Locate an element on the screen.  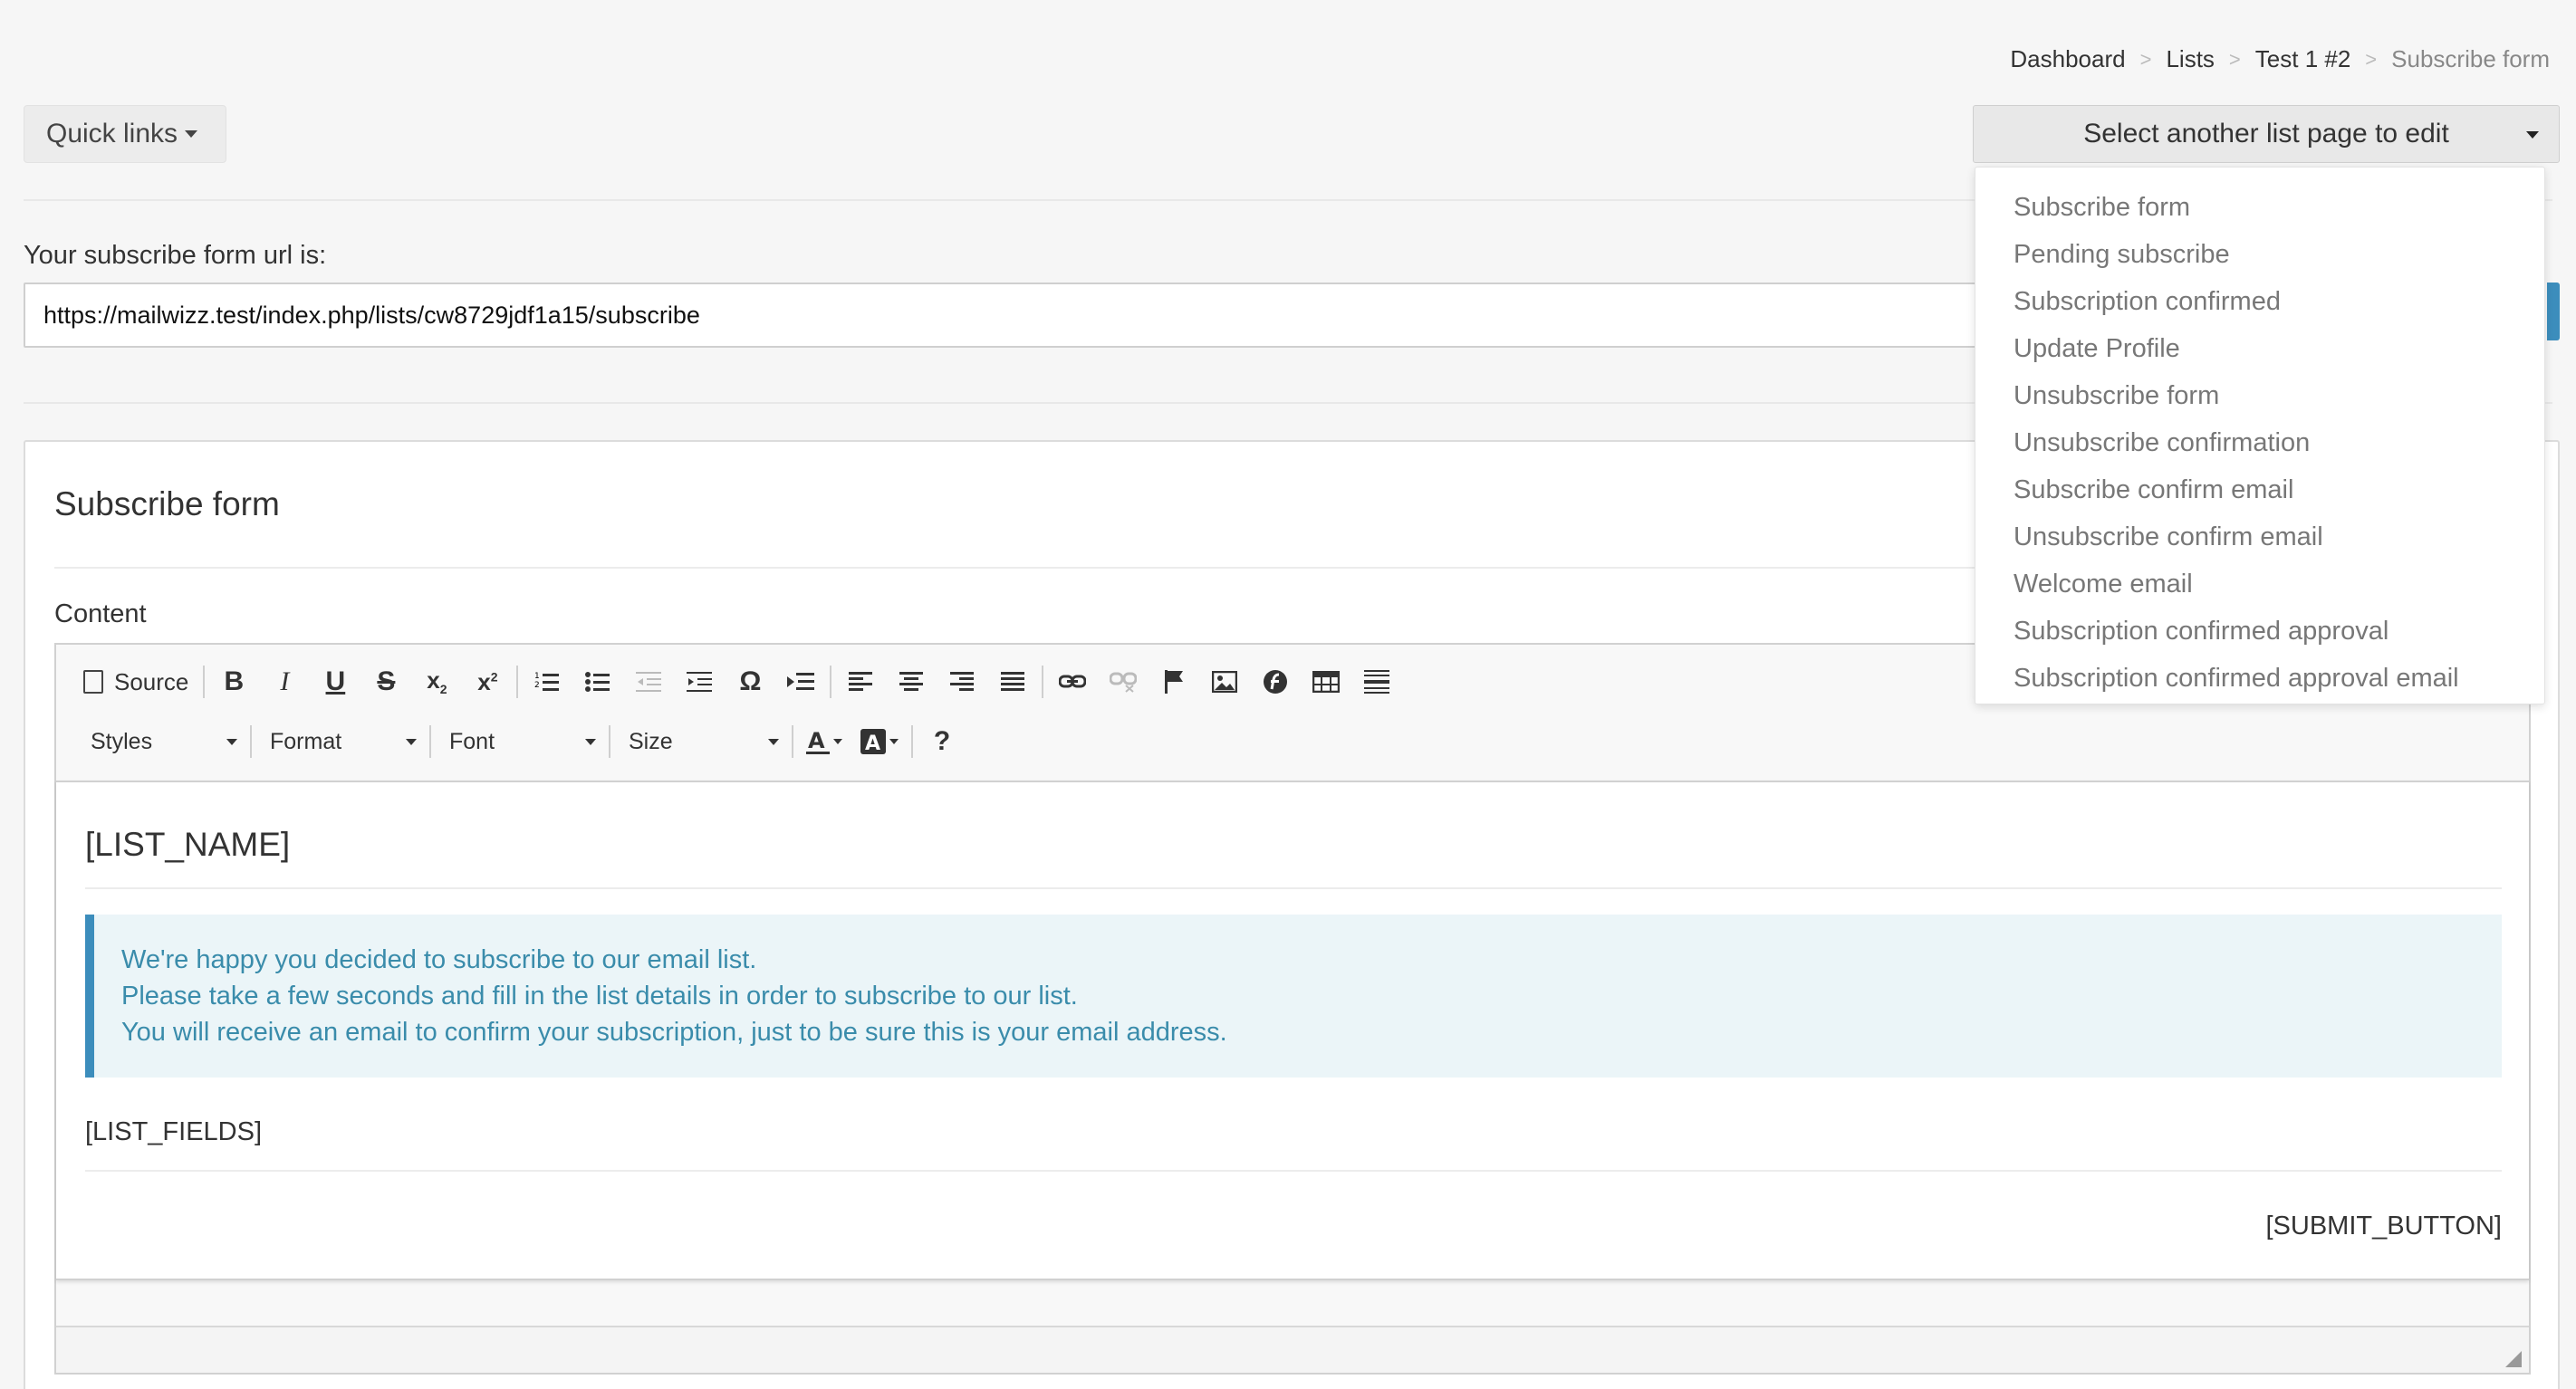
italic-button: I is located at coordinates (284, 682).